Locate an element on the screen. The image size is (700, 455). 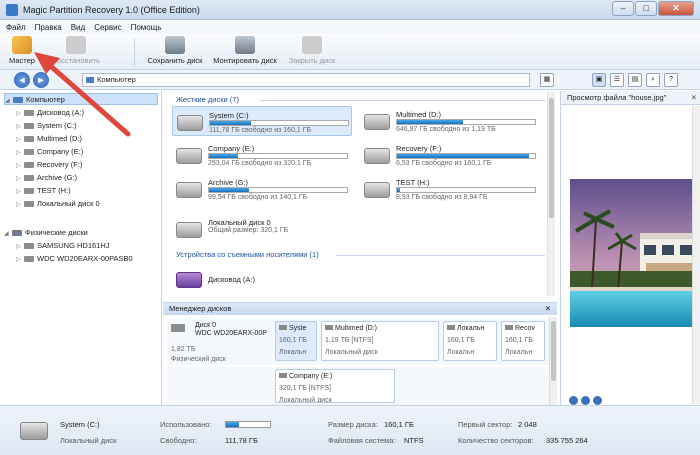
computer-icon is located at coordinates (90, 80).